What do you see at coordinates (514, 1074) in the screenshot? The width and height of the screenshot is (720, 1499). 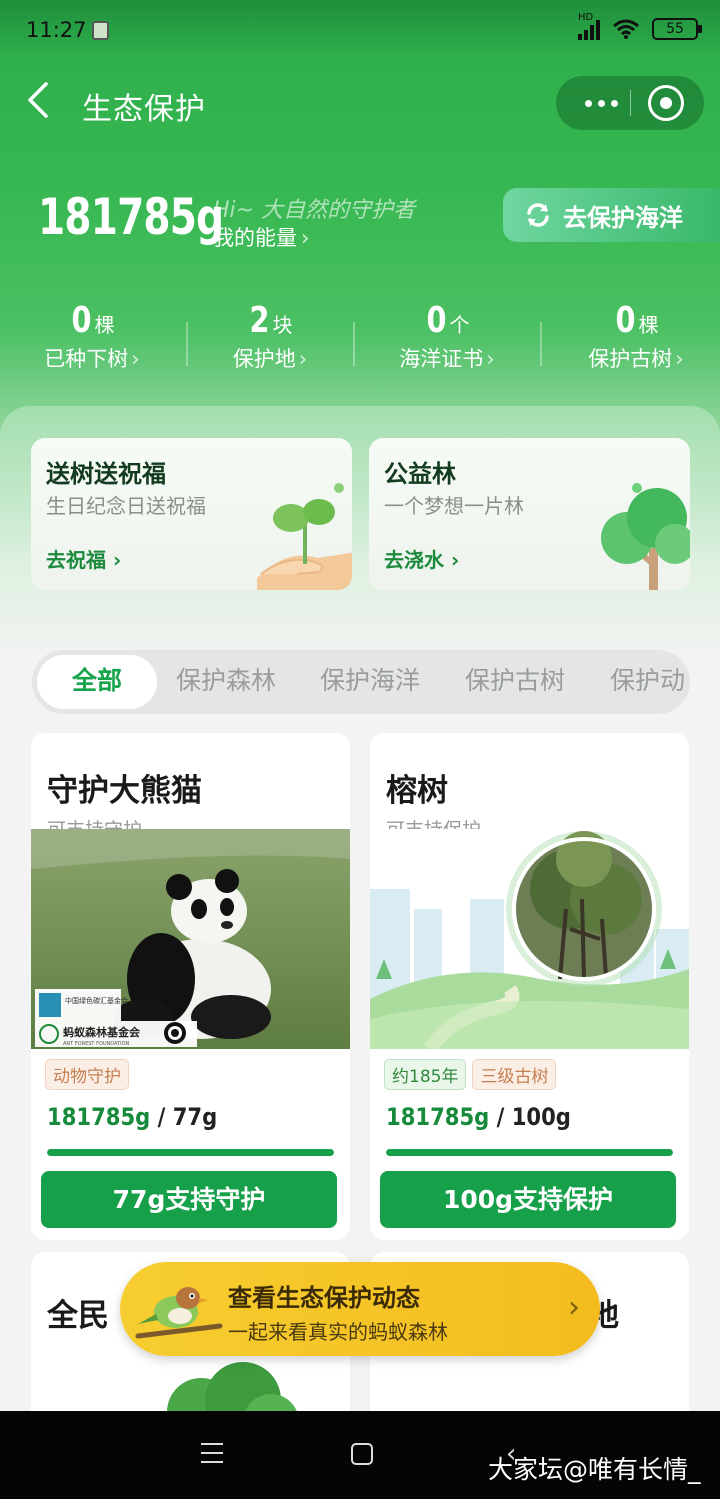 I see `tag-grade: 三级古树` at bounding box center [514, 1074].